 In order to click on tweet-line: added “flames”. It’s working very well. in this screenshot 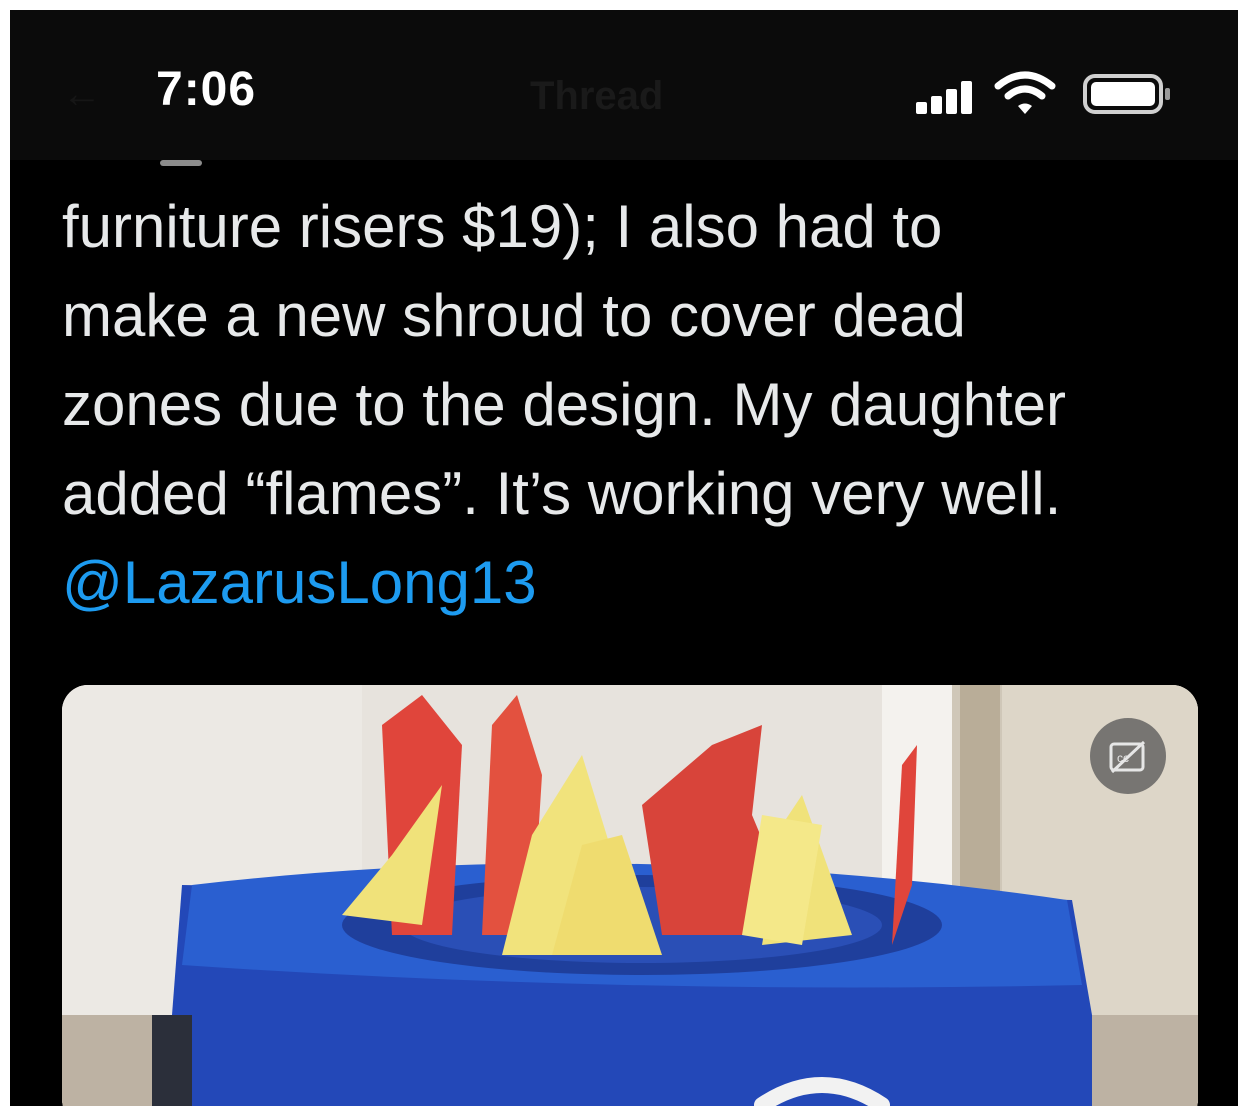, I will do `click(562, 493)`.